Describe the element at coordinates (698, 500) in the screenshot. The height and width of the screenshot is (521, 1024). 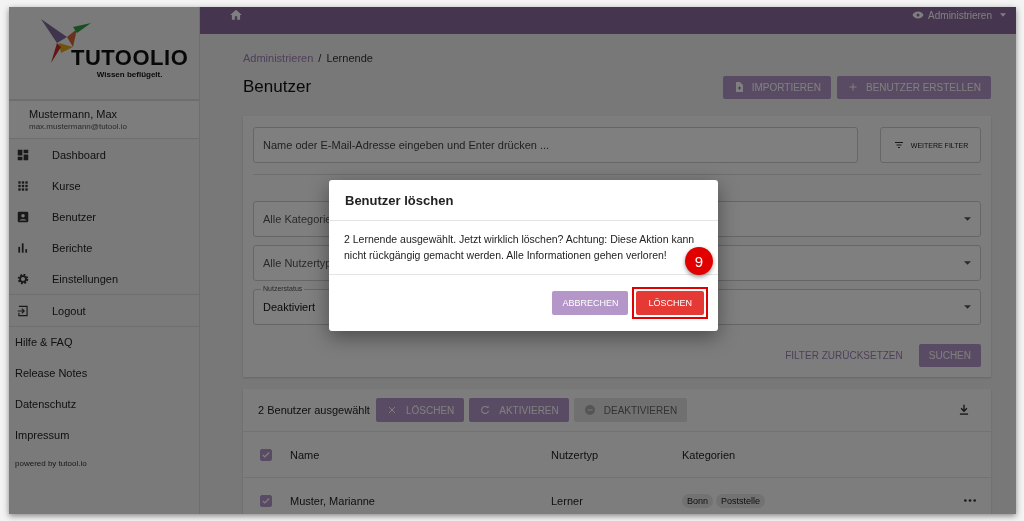
I see `category-tag: Bonn` at that location.